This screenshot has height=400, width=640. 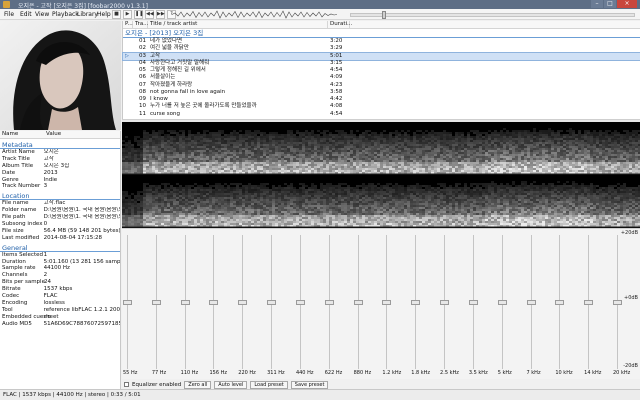 I want to click on track-row: 05 그렇게 정해진 길 위에서 4:54, so click(x=381, y=70).